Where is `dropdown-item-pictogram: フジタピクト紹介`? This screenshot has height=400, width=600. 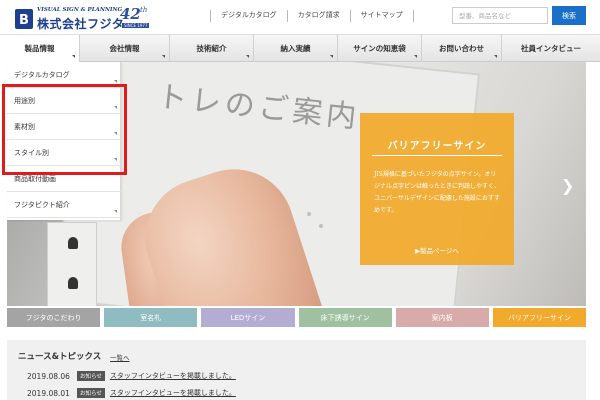
dropdown-item-pictogram: フジタピクト紹介 is located at coordinates (64, 205).